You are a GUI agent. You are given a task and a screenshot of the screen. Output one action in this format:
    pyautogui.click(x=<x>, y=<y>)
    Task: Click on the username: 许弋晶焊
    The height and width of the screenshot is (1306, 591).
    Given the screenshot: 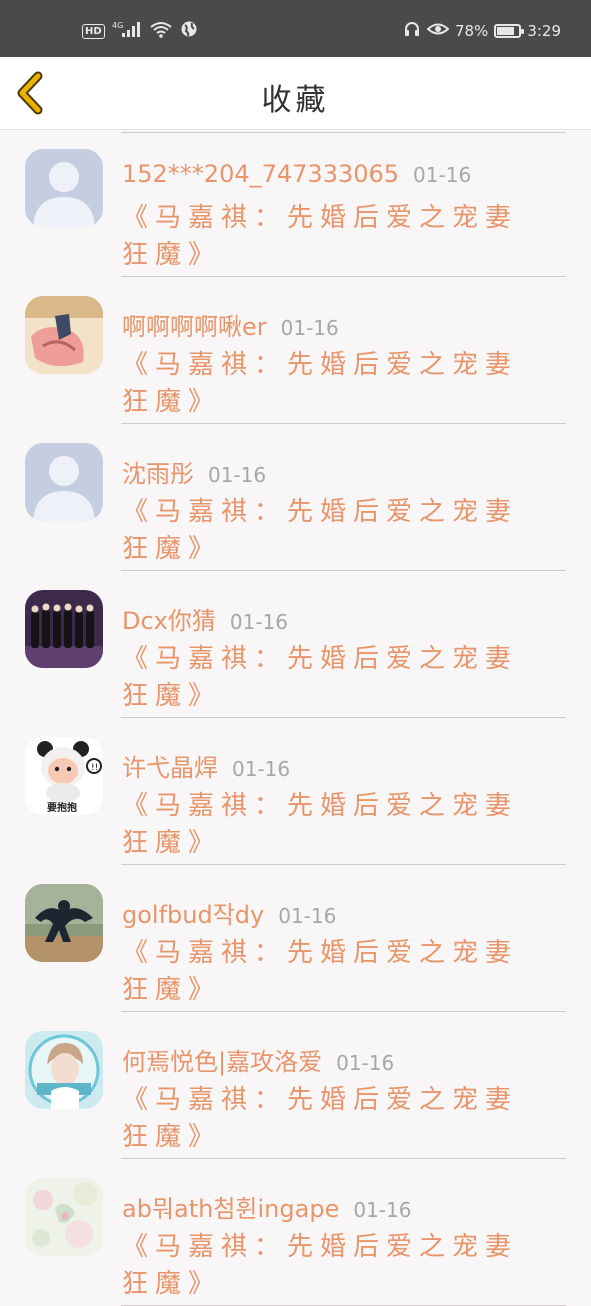 What is the action you would take?
    pyautogui.click(x=170, y=765)
    